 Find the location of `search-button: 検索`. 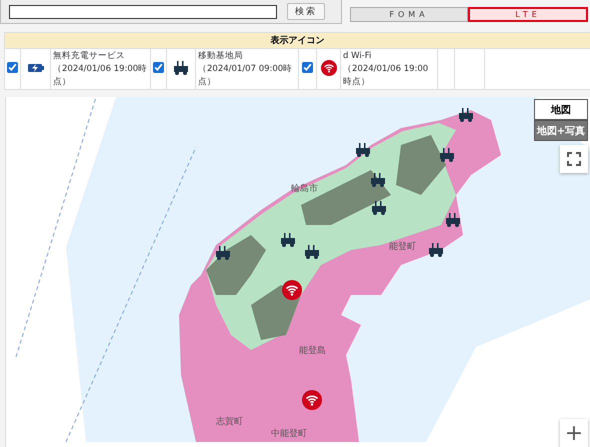

search-button: 検索 is located at coordinates (306, 11).